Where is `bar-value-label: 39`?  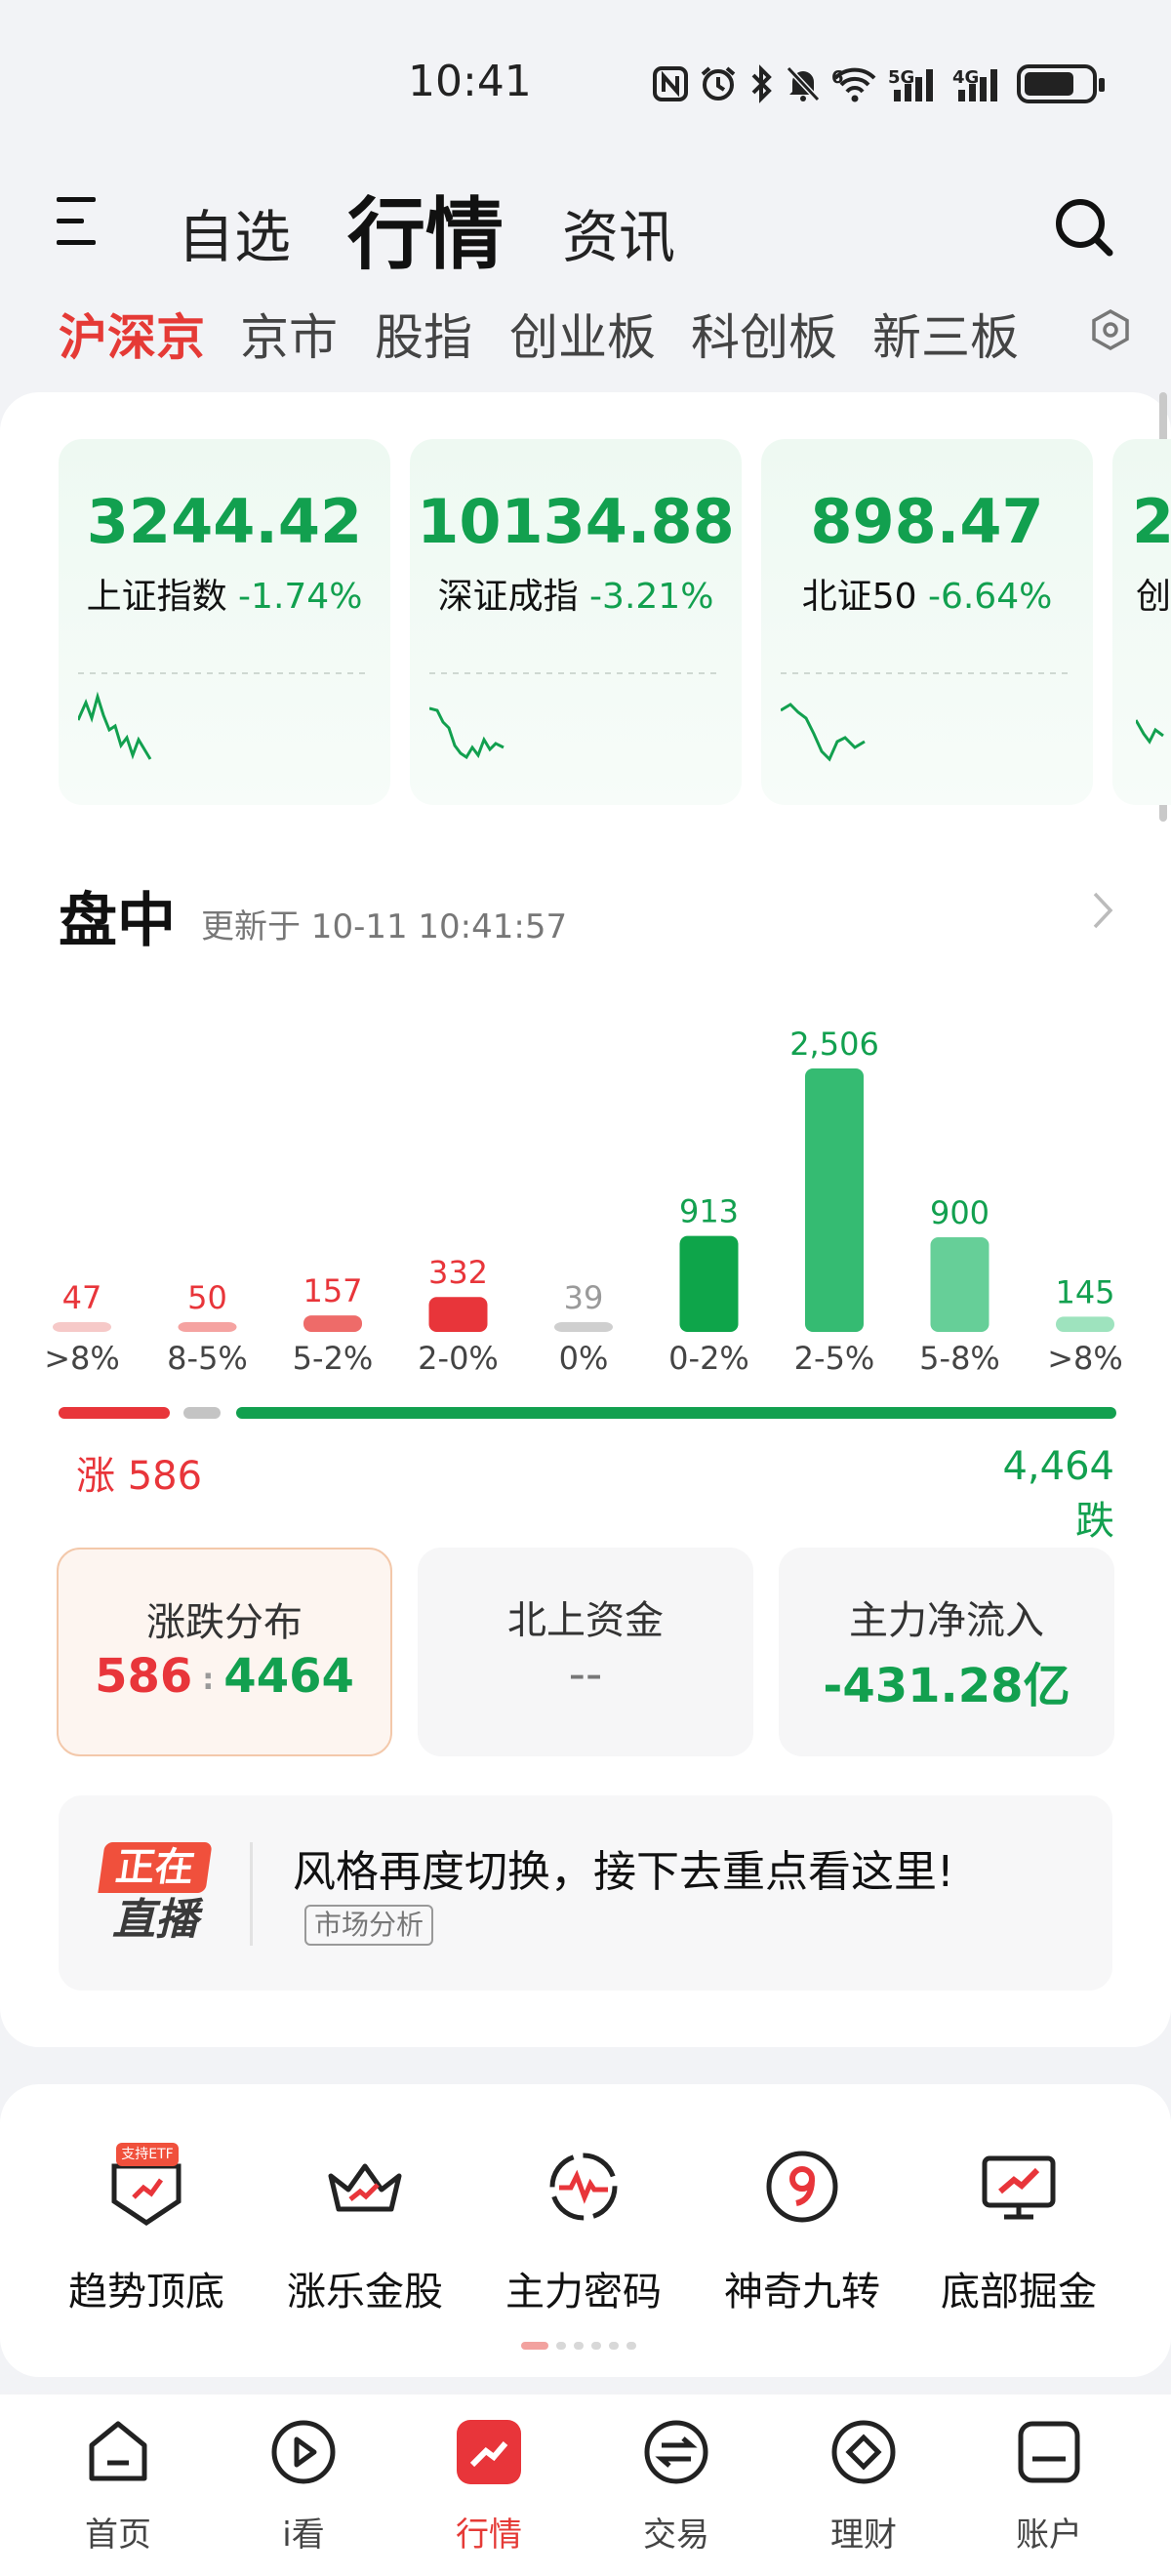 bar-value-label: 39 is located at coordinates (584, 1297).